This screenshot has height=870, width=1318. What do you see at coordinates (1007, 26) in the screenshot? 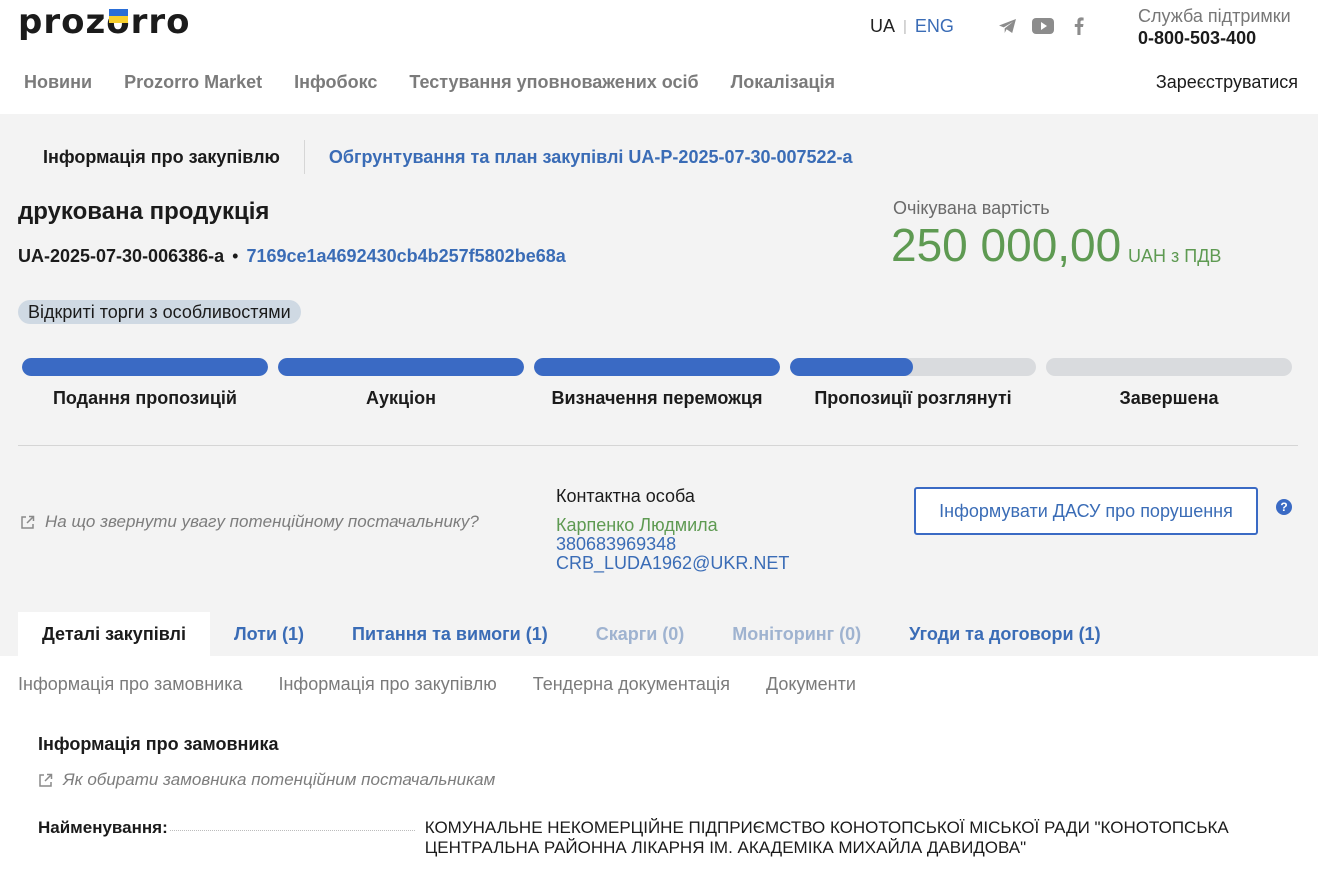
I see `telegram-icon` at bounding box center [1007, 26].